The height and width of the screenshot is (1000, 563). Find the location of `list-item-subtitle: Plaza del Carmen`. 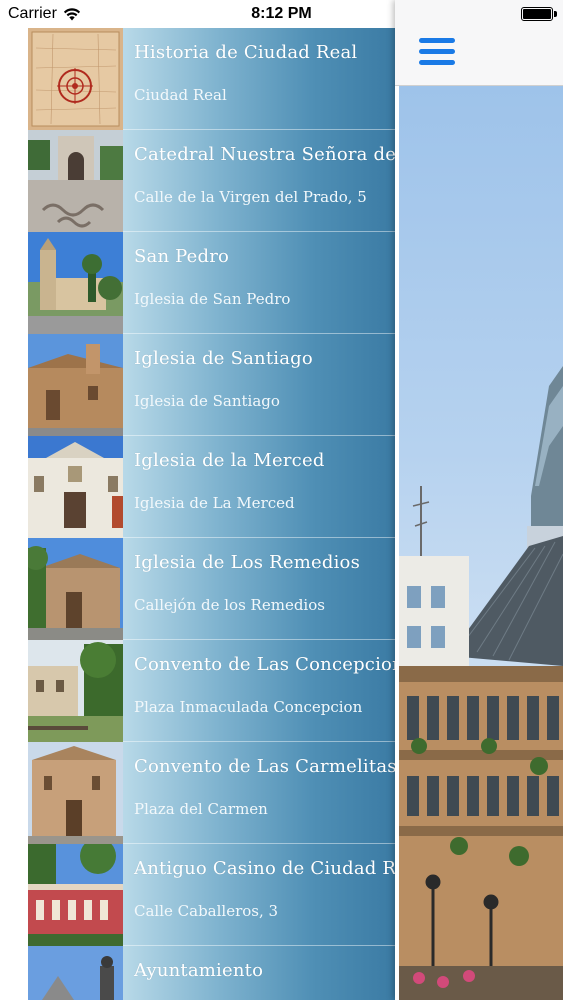

list-item-subtitle: Plaza del Carmen is located at coordinates (201, 809).